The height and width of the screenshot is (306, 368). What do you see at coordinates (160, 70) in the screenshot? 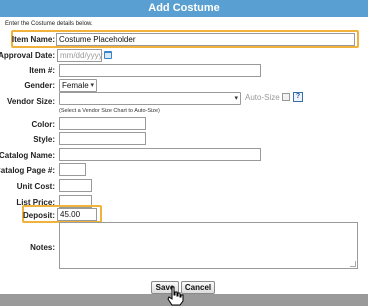
I see `item-number-input` at bounding box center [160, 70].